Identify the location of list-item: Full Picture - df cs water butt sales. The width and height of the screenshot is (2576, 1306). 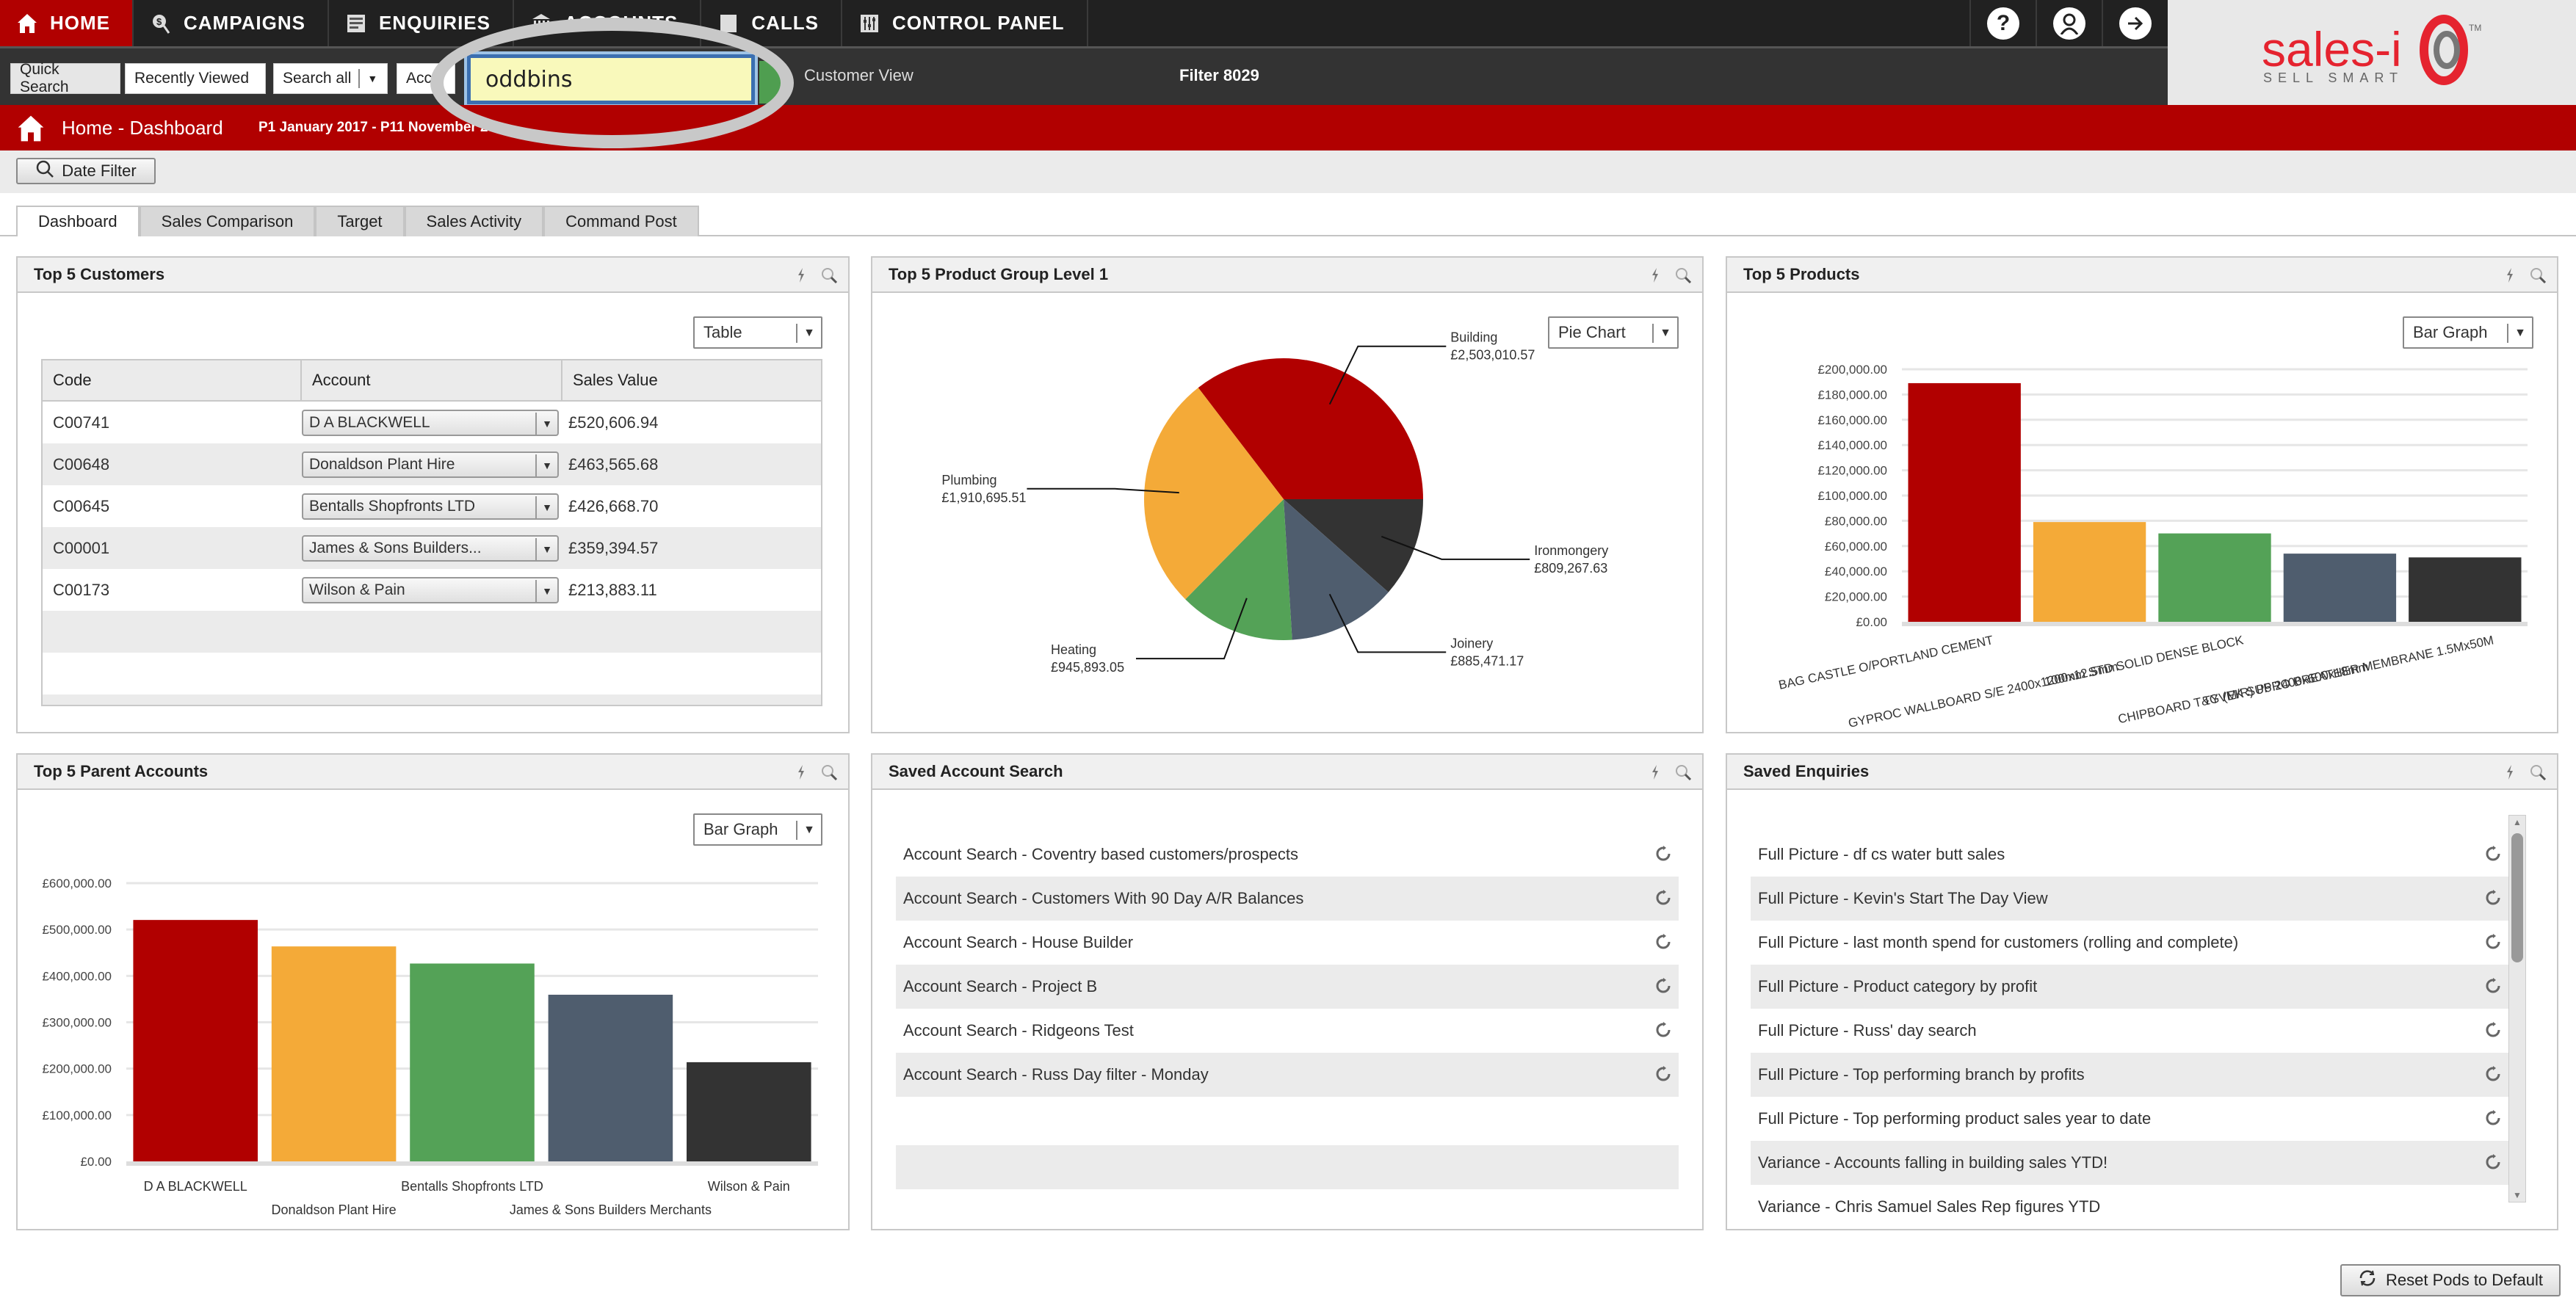
(2129, 854).